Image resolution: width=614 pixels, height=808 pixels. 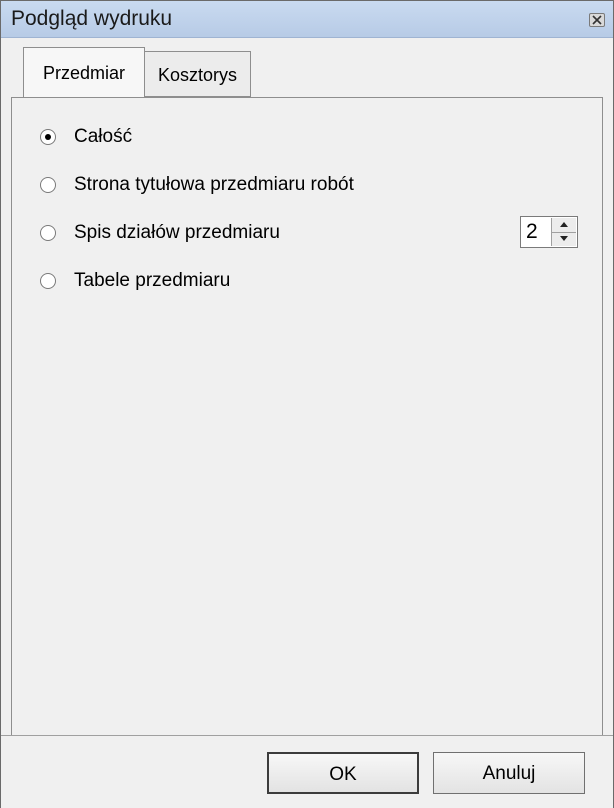 I want to click on radio-spis-dzialow, so click(x=48, y=233).